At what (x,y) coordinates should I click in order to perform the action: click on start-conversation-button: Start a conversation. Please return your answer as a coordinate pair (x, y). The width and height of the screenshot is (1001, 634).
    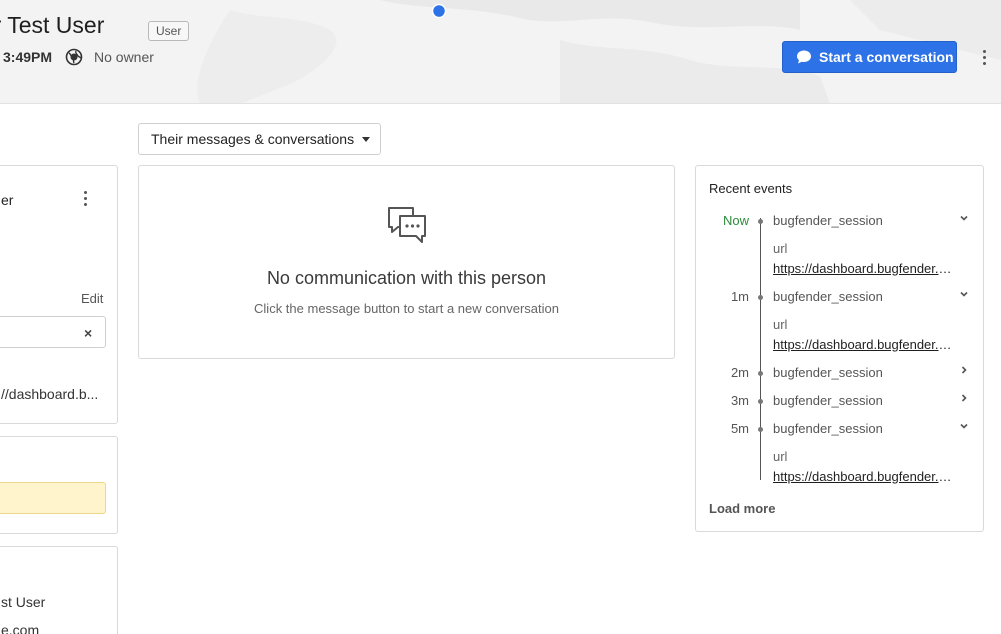
    Looking at the image, I should click on (869, 57).